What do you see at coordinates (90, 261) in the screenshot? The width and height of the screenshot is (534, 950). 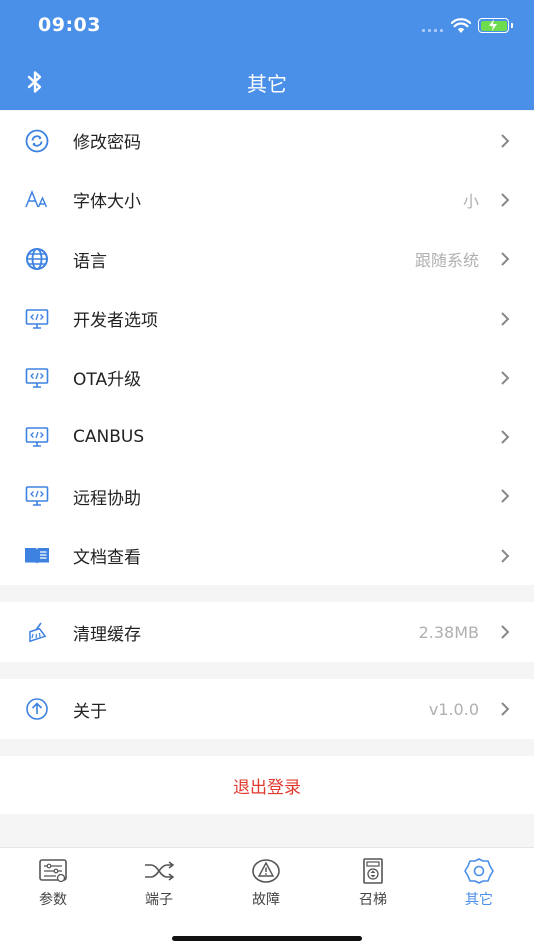 I see `menu-item-label: 语言` at bounding box center [90, 261].